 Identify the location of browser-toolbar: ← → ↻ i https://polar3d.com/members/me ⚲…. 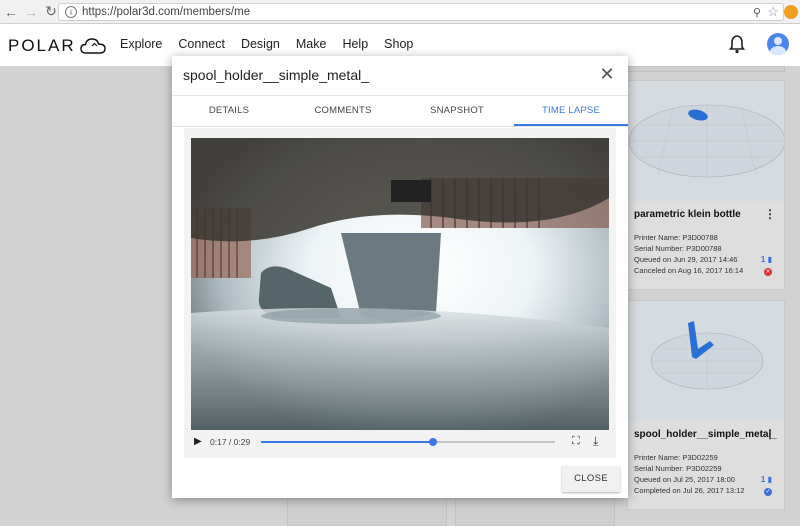
(400, 12).